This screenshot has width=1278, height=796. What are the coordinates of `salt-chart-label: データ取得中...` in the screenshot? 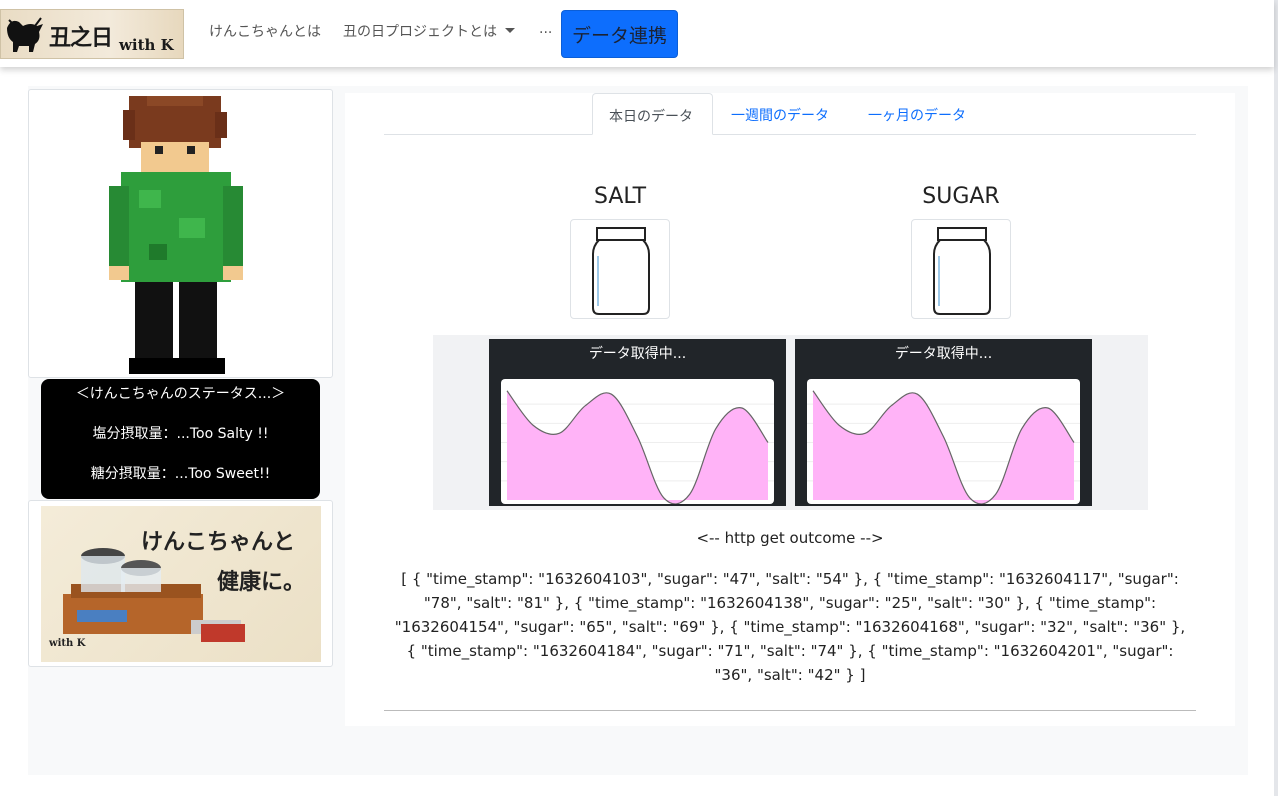 It's located at (637, 354).